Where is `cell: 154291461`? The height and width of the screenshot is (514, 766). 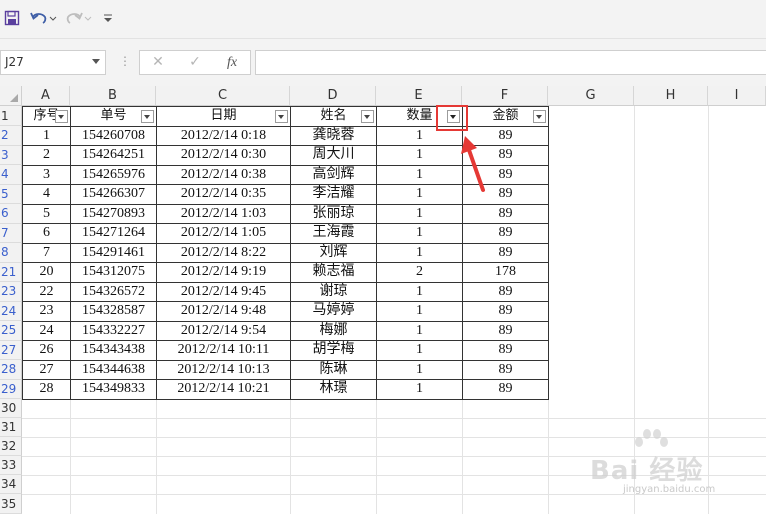 cell: 154291461 is located at coordinates (113, 252).